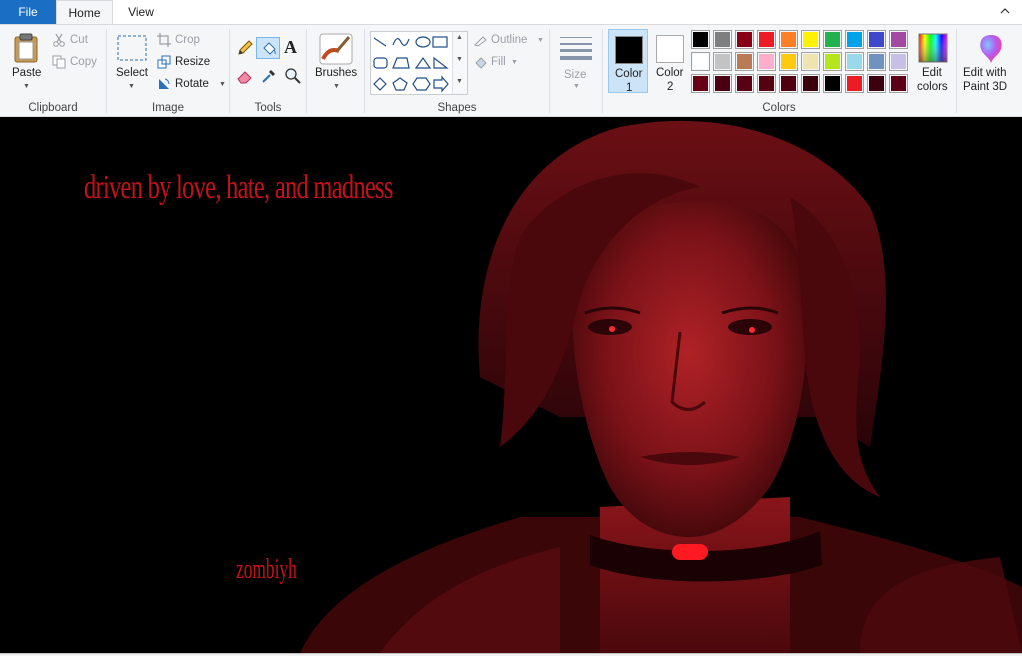  I want to click on brushes-dropdown-icon: ▼, so click(336, 86).